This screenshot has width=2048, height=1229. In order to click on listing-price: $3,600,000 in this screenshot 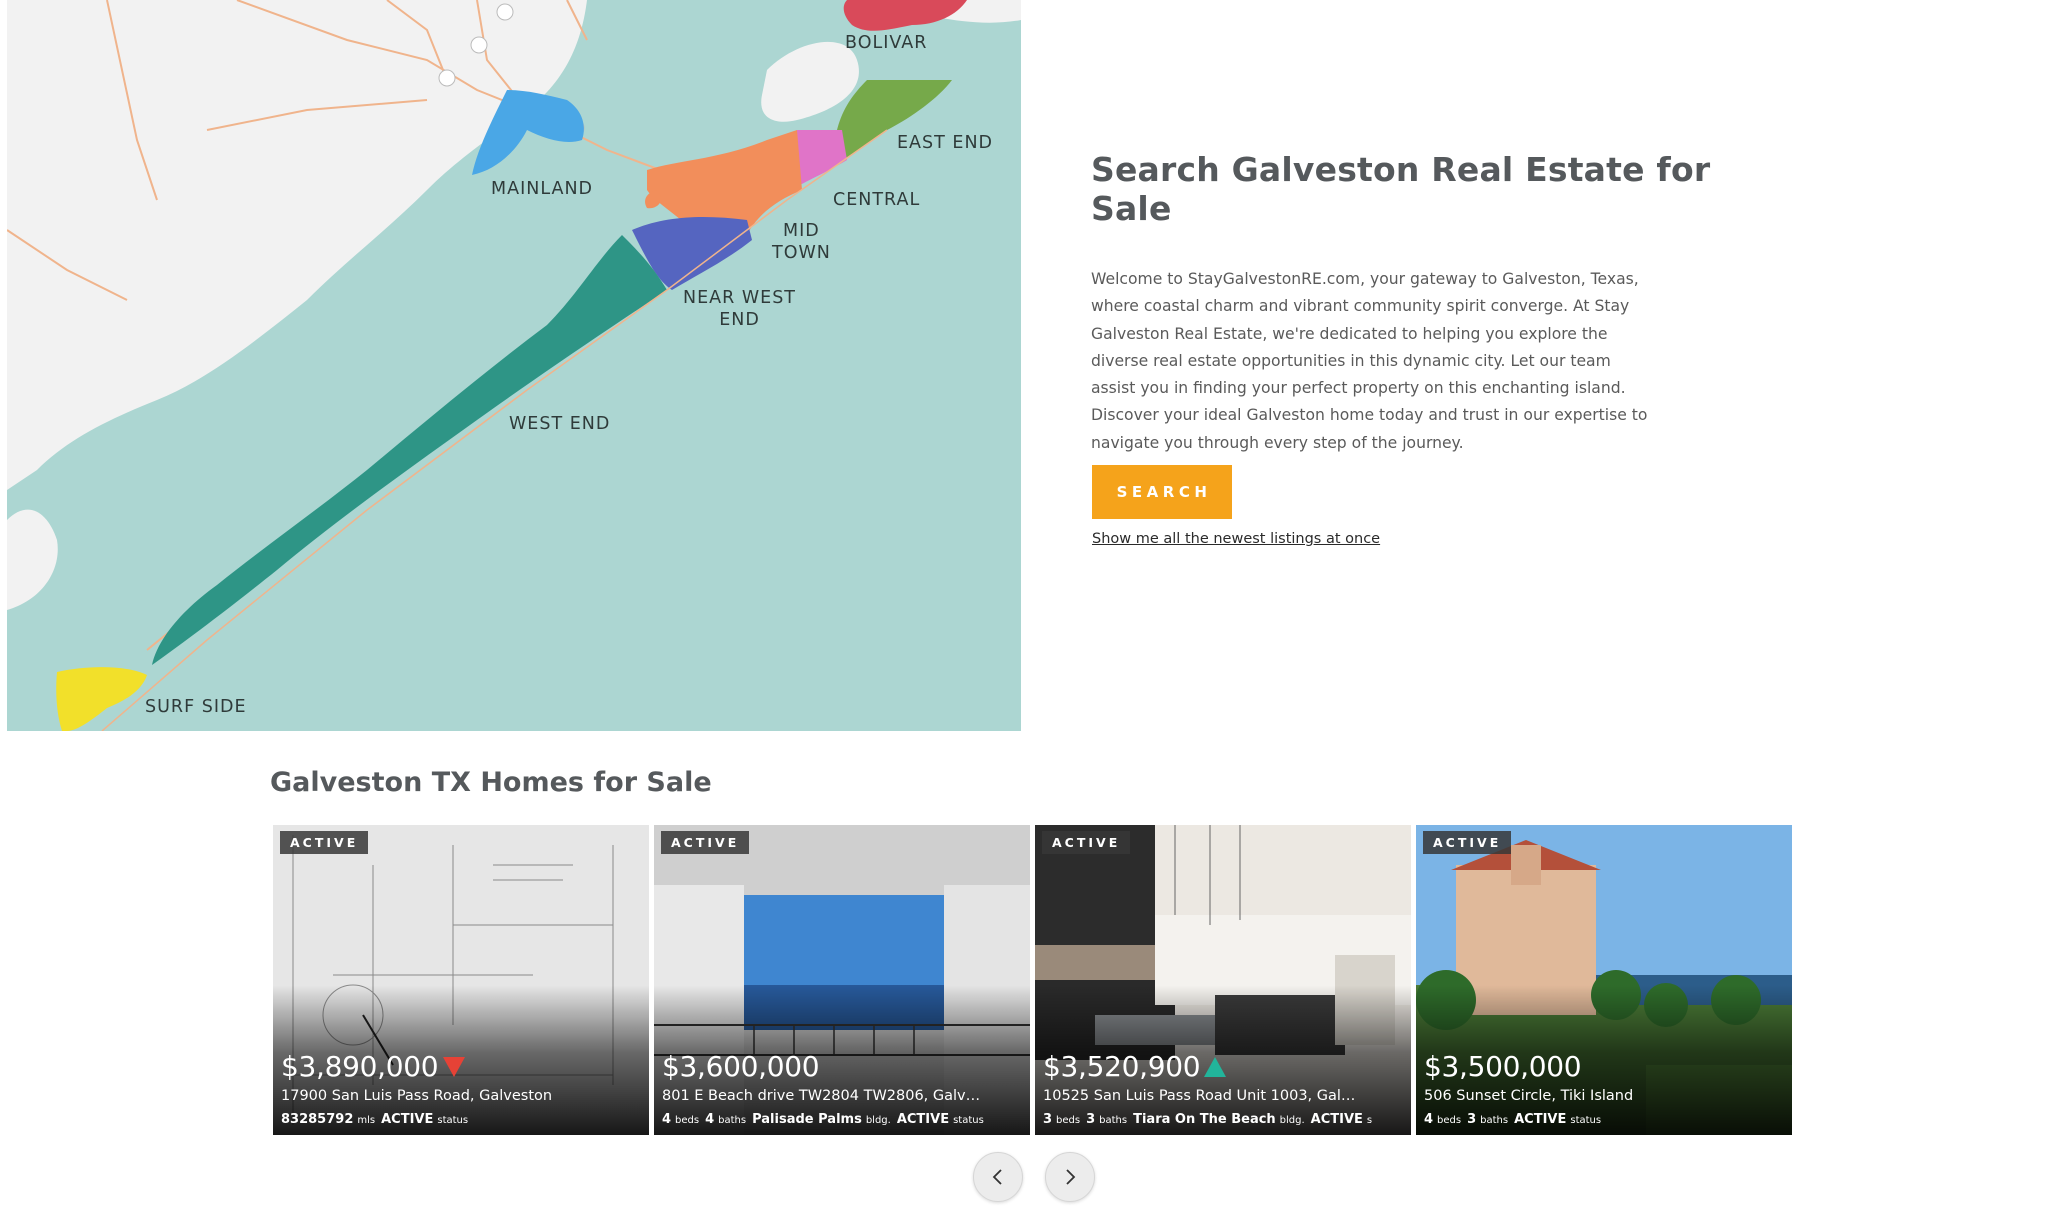, I will do `click(741, 1066)`.